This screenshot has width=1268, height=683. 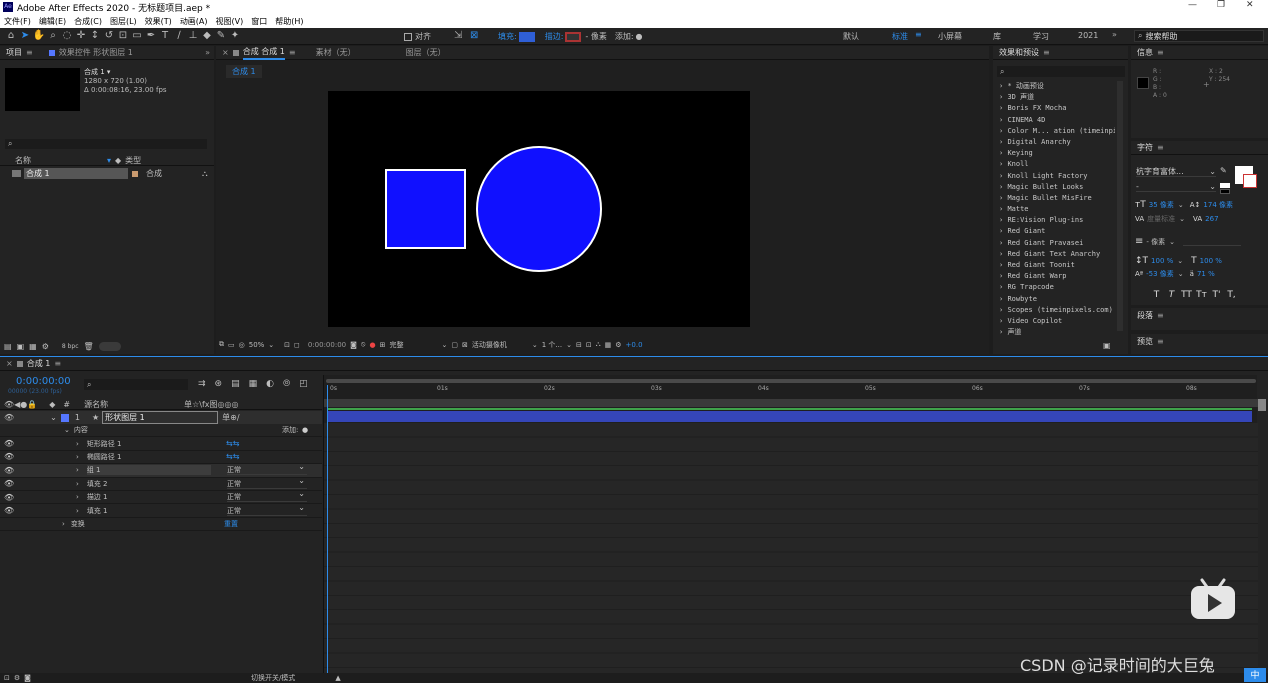 What do you see at coordinates (1088, 35) in the screenshot?
I see `workspace-2021: 2021` at bounding box center [1088, 35].